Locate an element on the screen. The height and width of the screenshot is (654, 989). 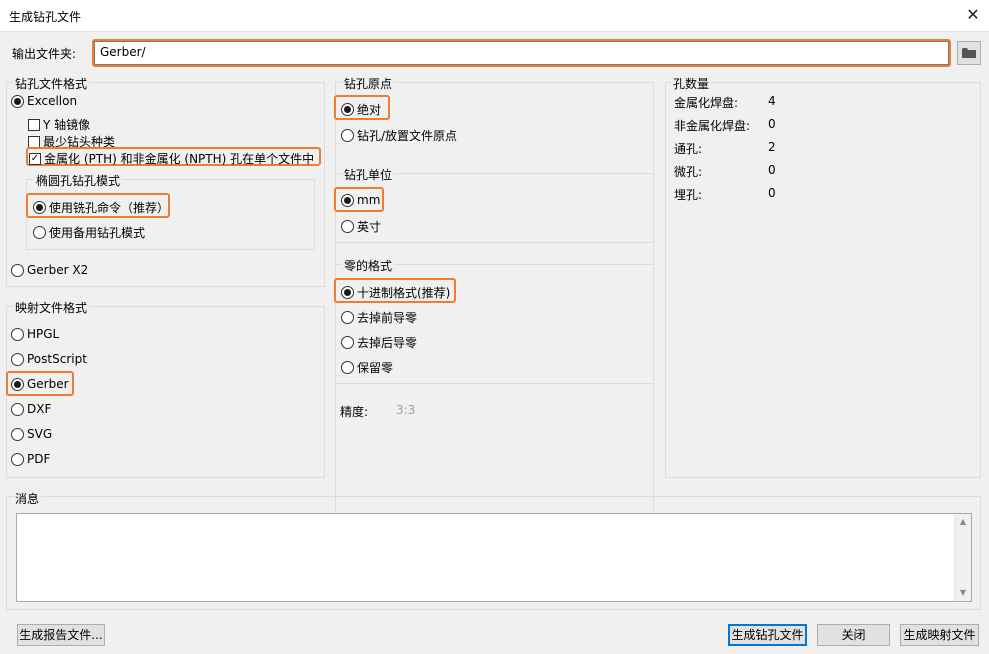
radio-use-alt-label: 使用备用钻孔模式 is located at coordinates (97, 233).